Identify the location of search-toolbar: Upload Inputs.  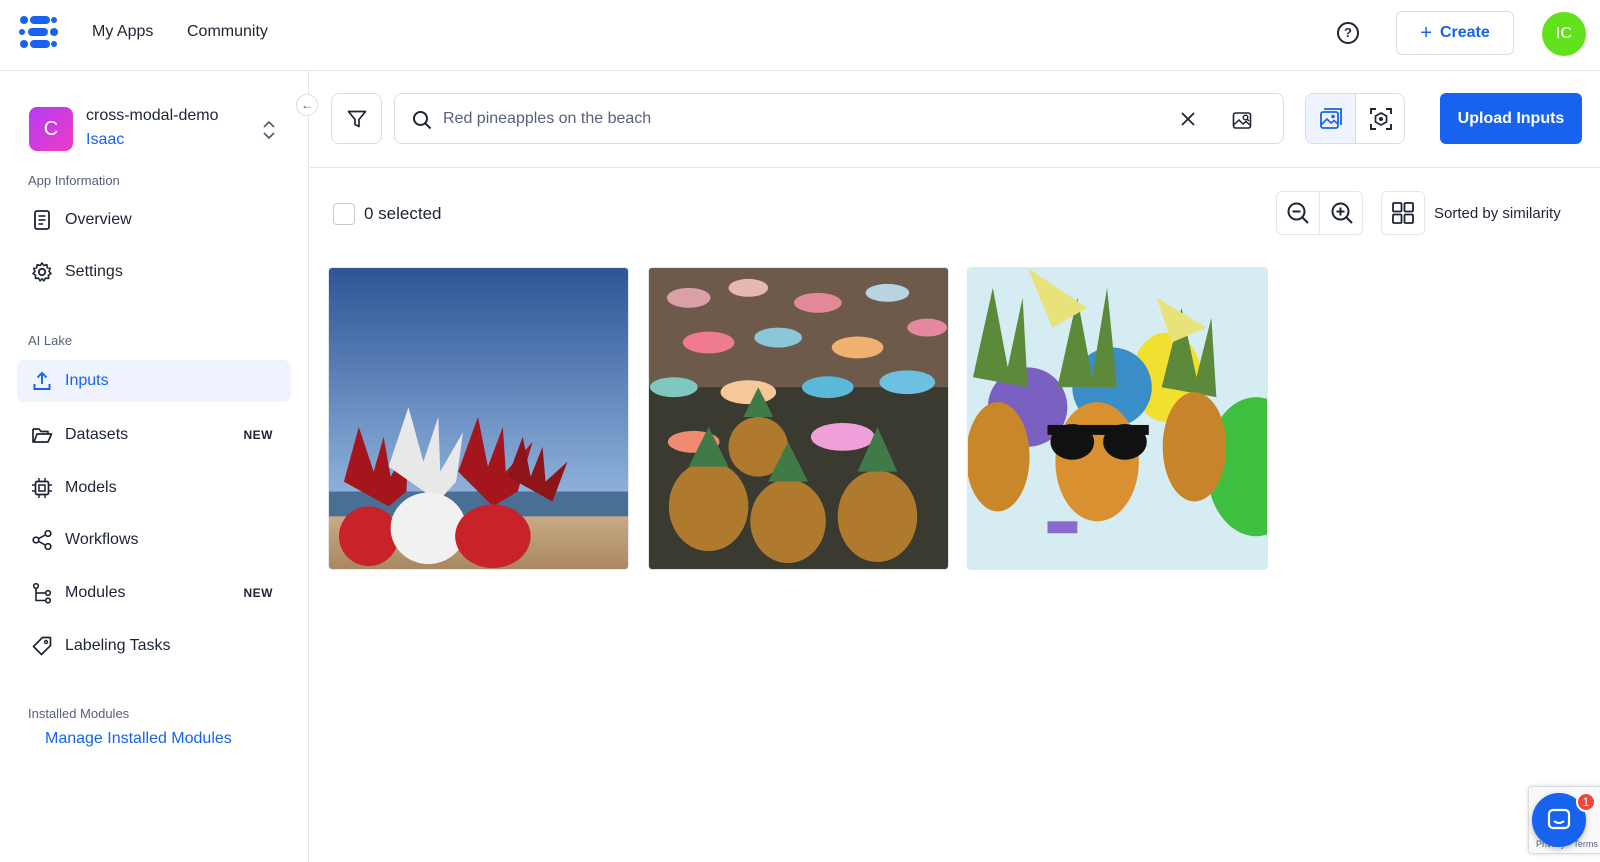
(955, 119).